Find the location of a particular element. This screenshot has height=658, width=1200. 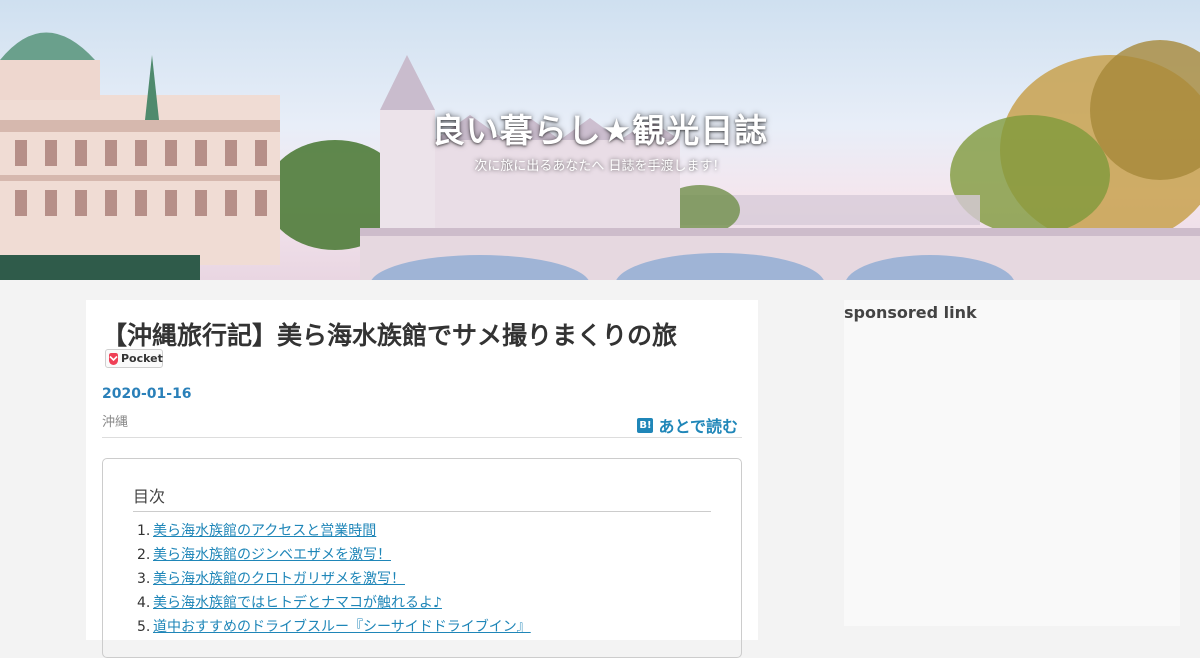

toc-link: 美ら海水族館ではヒトデとナマコが触れるよ♪ is located at coordinates (297, 603).